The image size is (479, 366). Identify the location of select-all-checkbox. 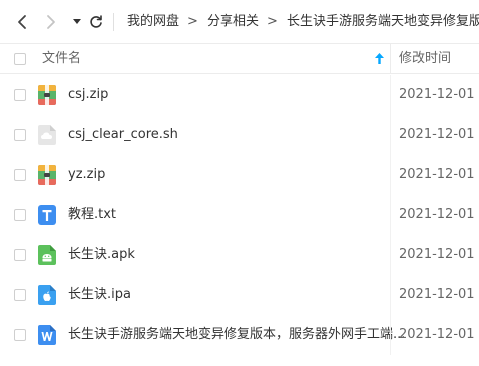
(20, 59).